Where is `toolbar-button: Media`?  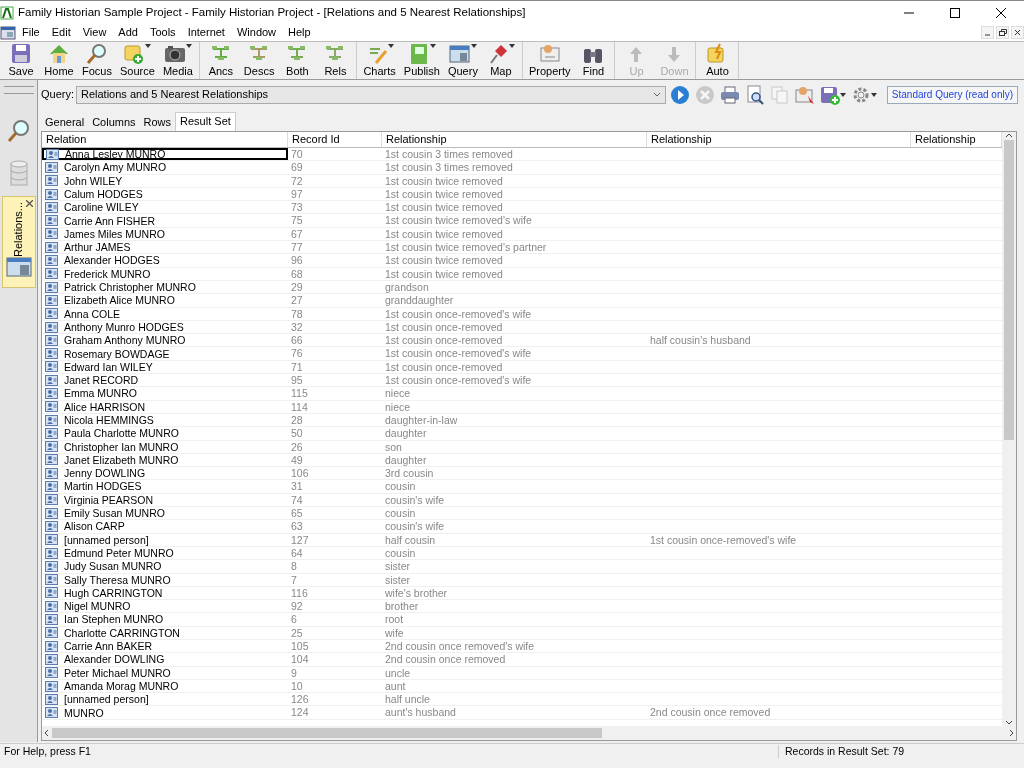
toolbar-button: Media is located at coordinates (177, 61).